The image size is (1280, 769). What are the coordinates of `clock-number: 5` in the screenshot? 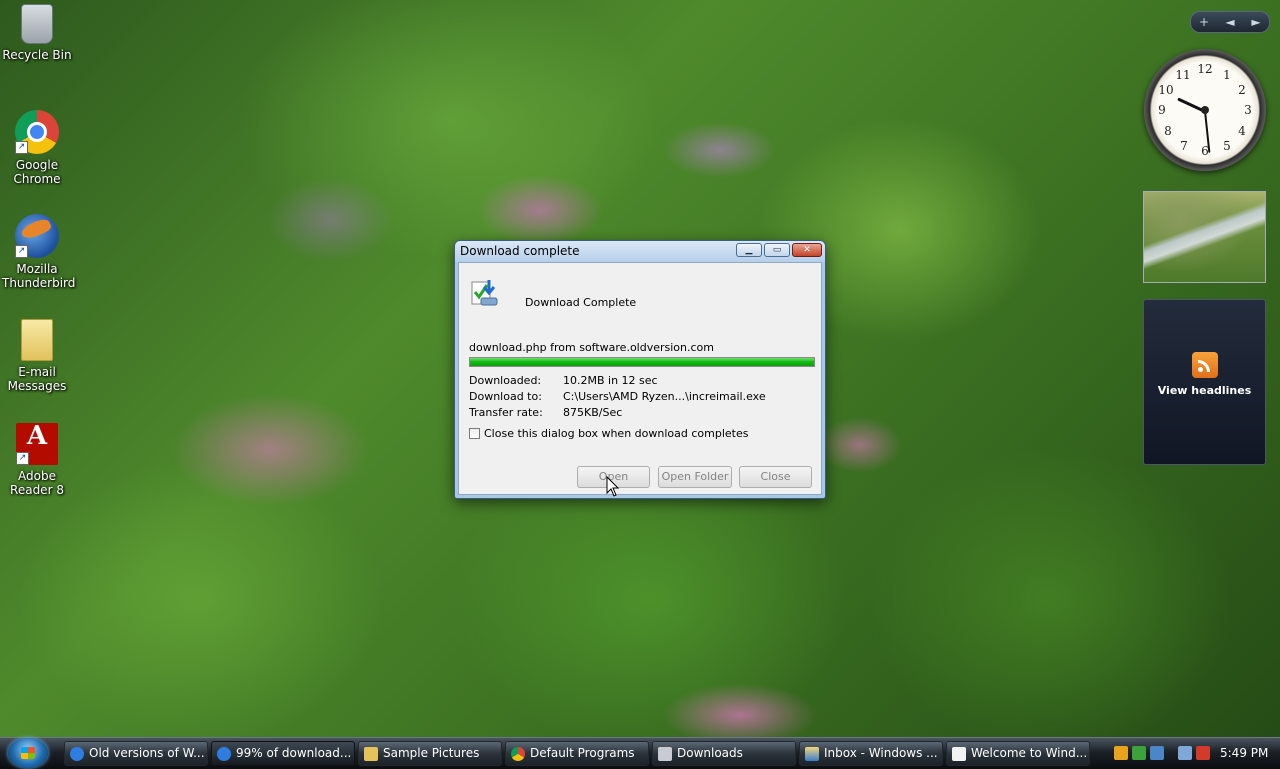 It's located at (1227, 146).